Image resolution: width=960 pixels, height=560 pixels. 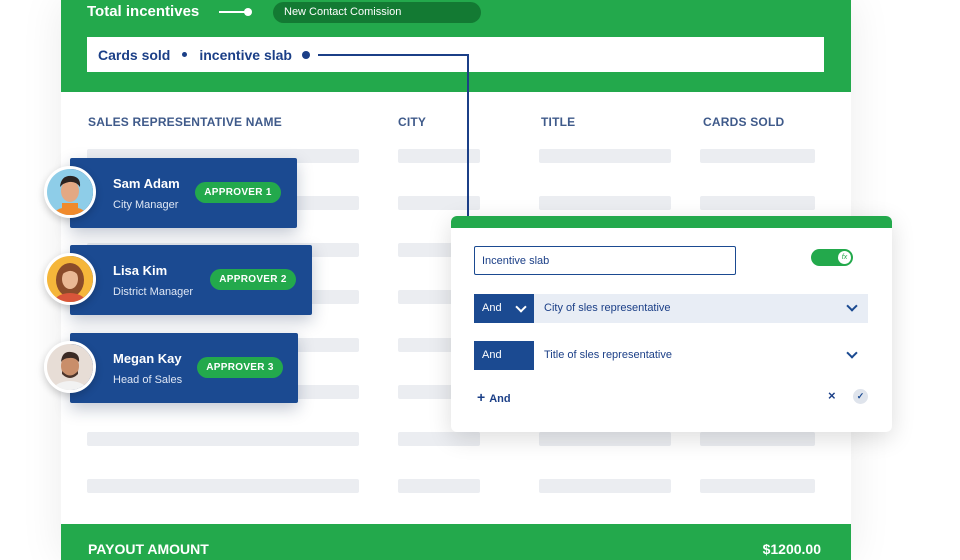 I want to click on approver-role: District Manager, so click(x=153, y=292).